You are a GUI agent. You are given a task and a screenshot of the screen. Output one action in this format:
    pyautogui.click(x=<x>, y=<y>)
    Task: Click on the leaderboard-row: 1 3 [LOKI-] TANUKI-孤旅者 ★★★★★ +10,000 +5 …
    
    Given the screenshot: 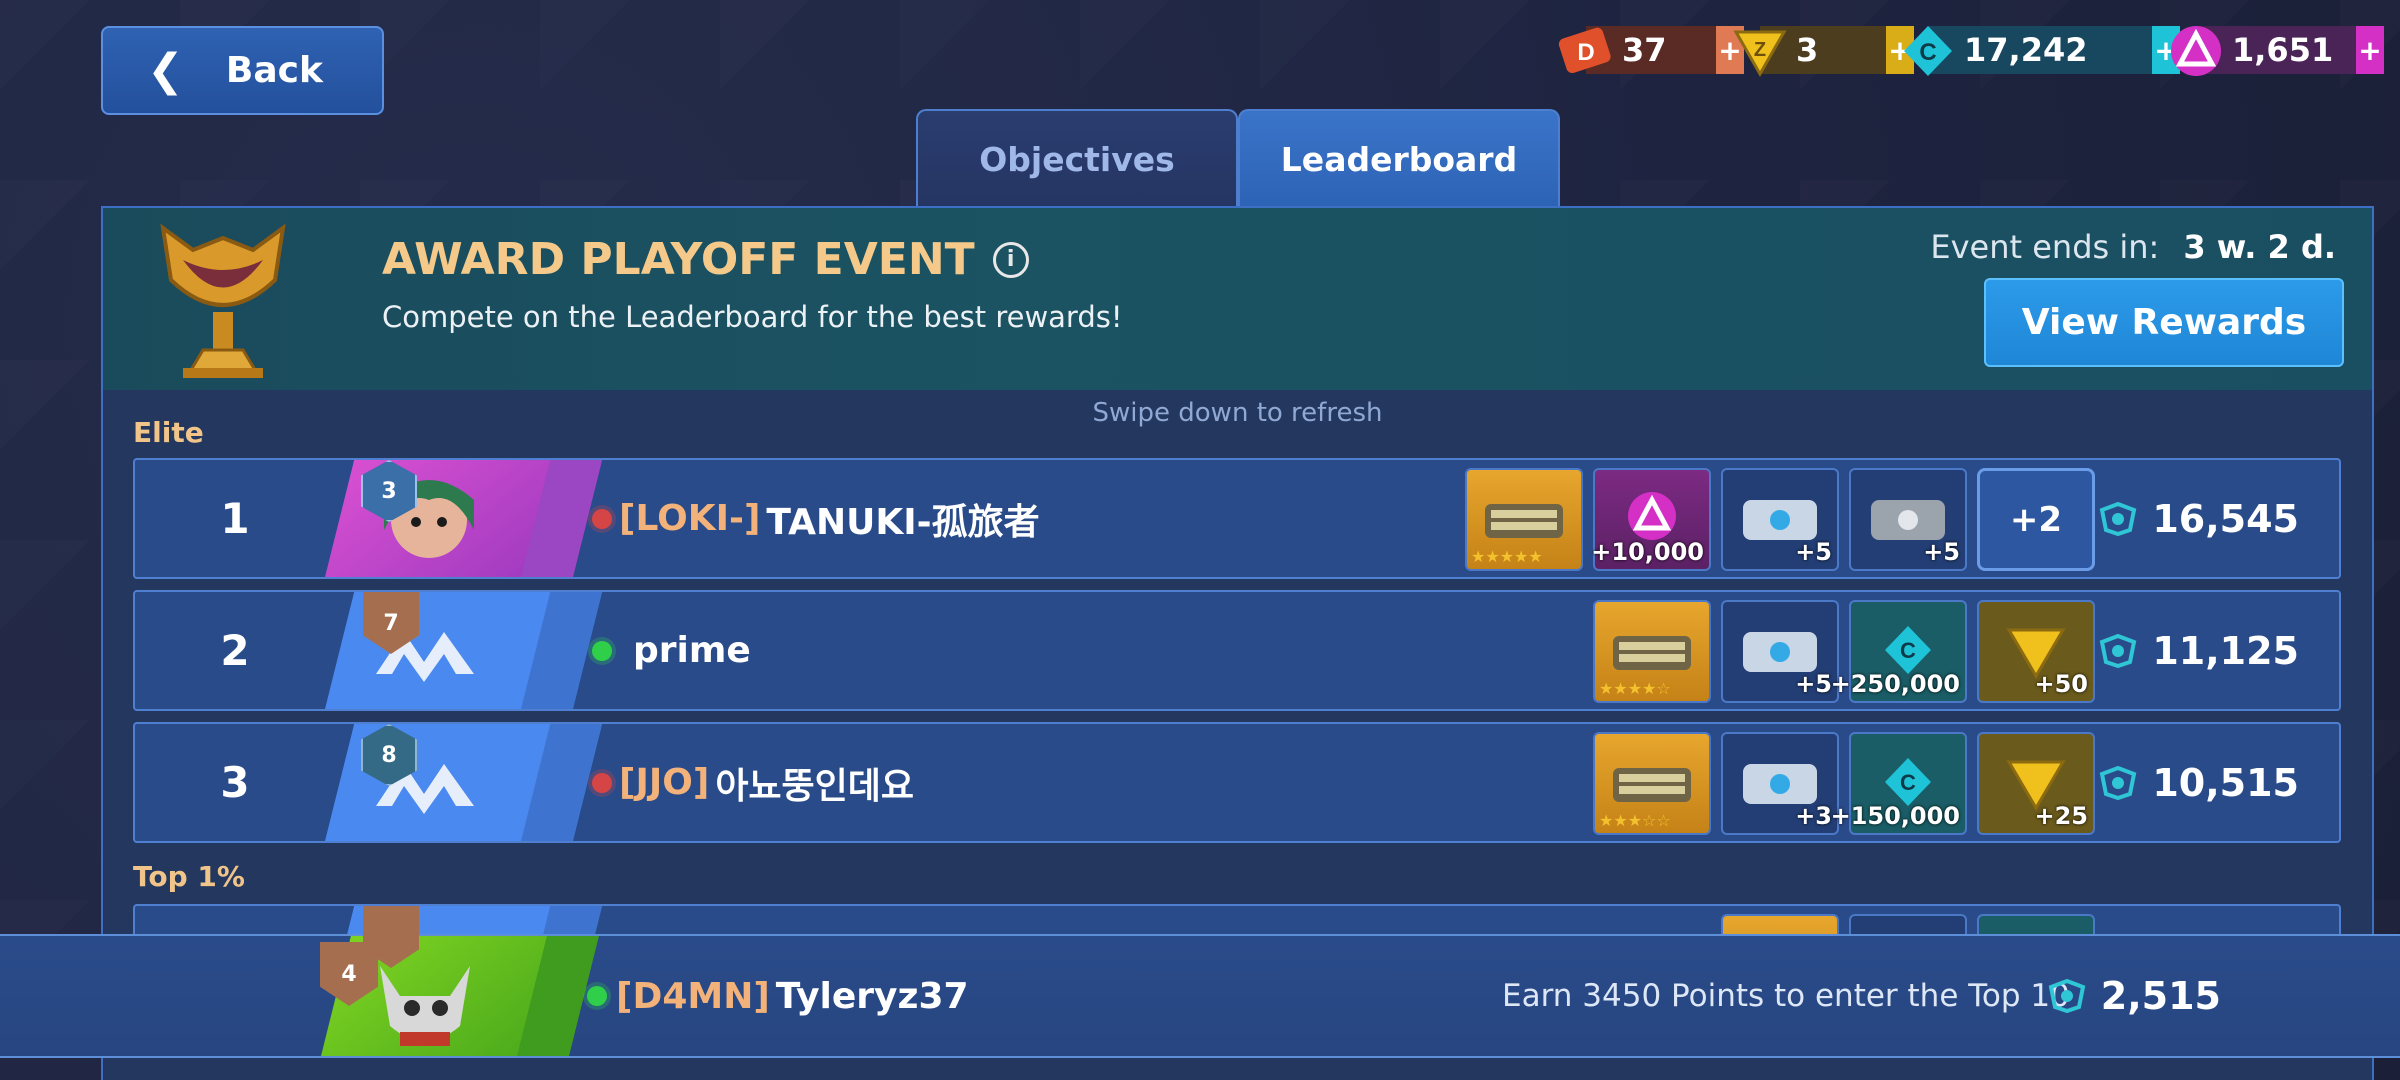 What is the action you would take?
    pyautogui.click(x=1237, y=518)
    